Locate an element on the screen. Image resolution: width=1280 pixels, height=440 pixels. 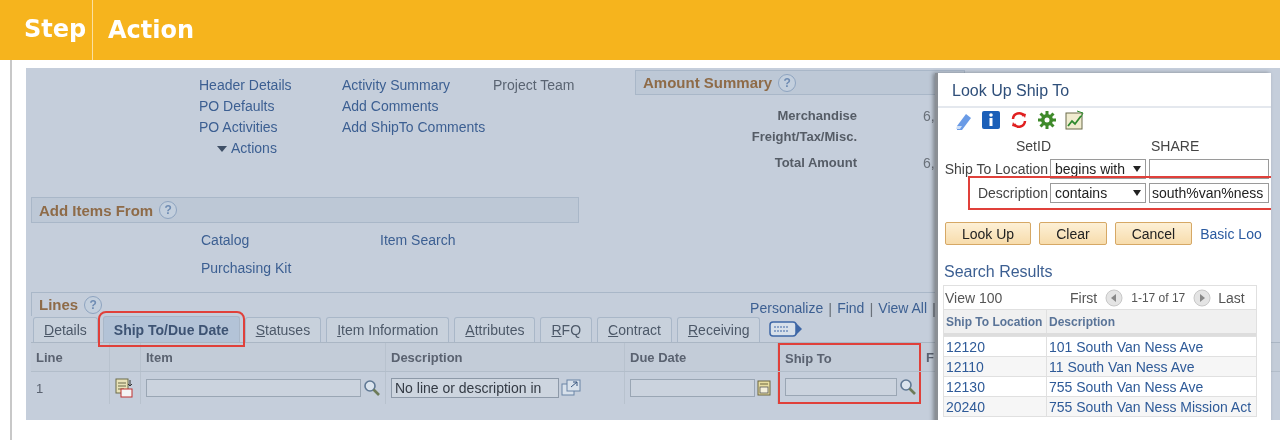
previous-icon is located at coordinates (1114, 297).